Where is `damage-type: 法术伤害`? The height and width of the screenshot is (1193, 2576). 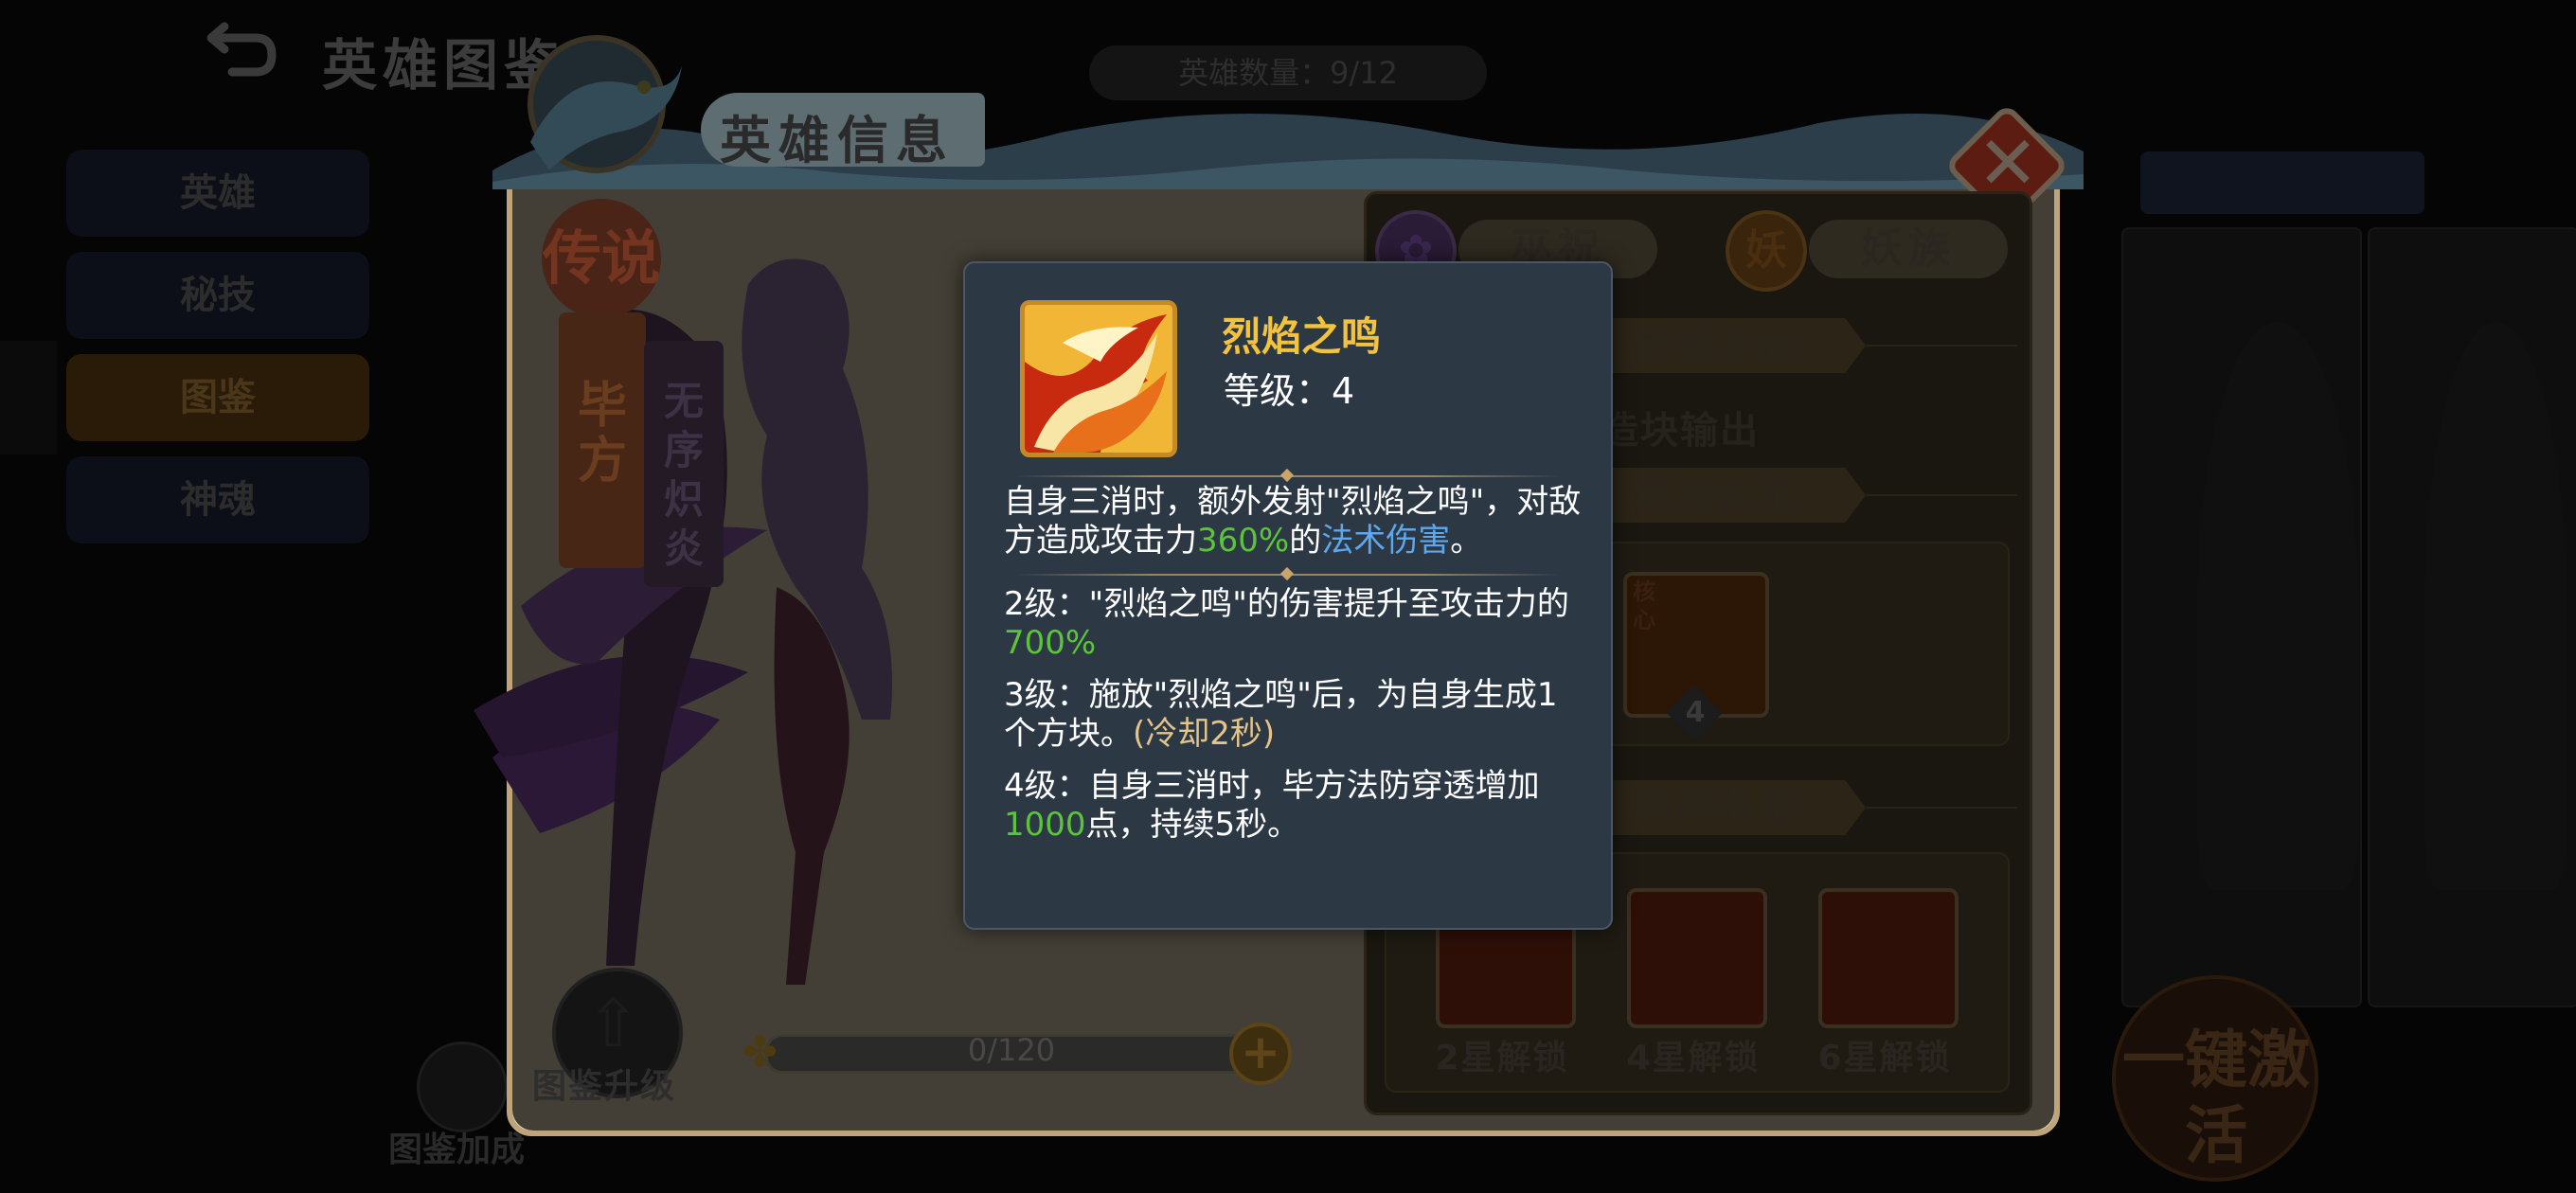
damage-type: 法术伤害 is located at coordinates (1386, 541).